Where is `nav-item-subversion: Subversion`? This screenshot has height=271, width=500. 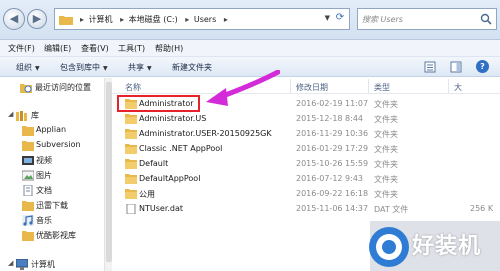
nav-item-subversion: Subversion is located at coordinates (50, 145).